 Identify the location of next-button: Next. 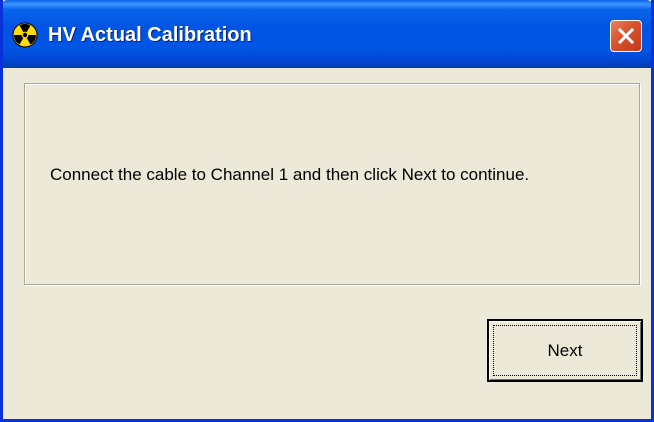
(565, 350).